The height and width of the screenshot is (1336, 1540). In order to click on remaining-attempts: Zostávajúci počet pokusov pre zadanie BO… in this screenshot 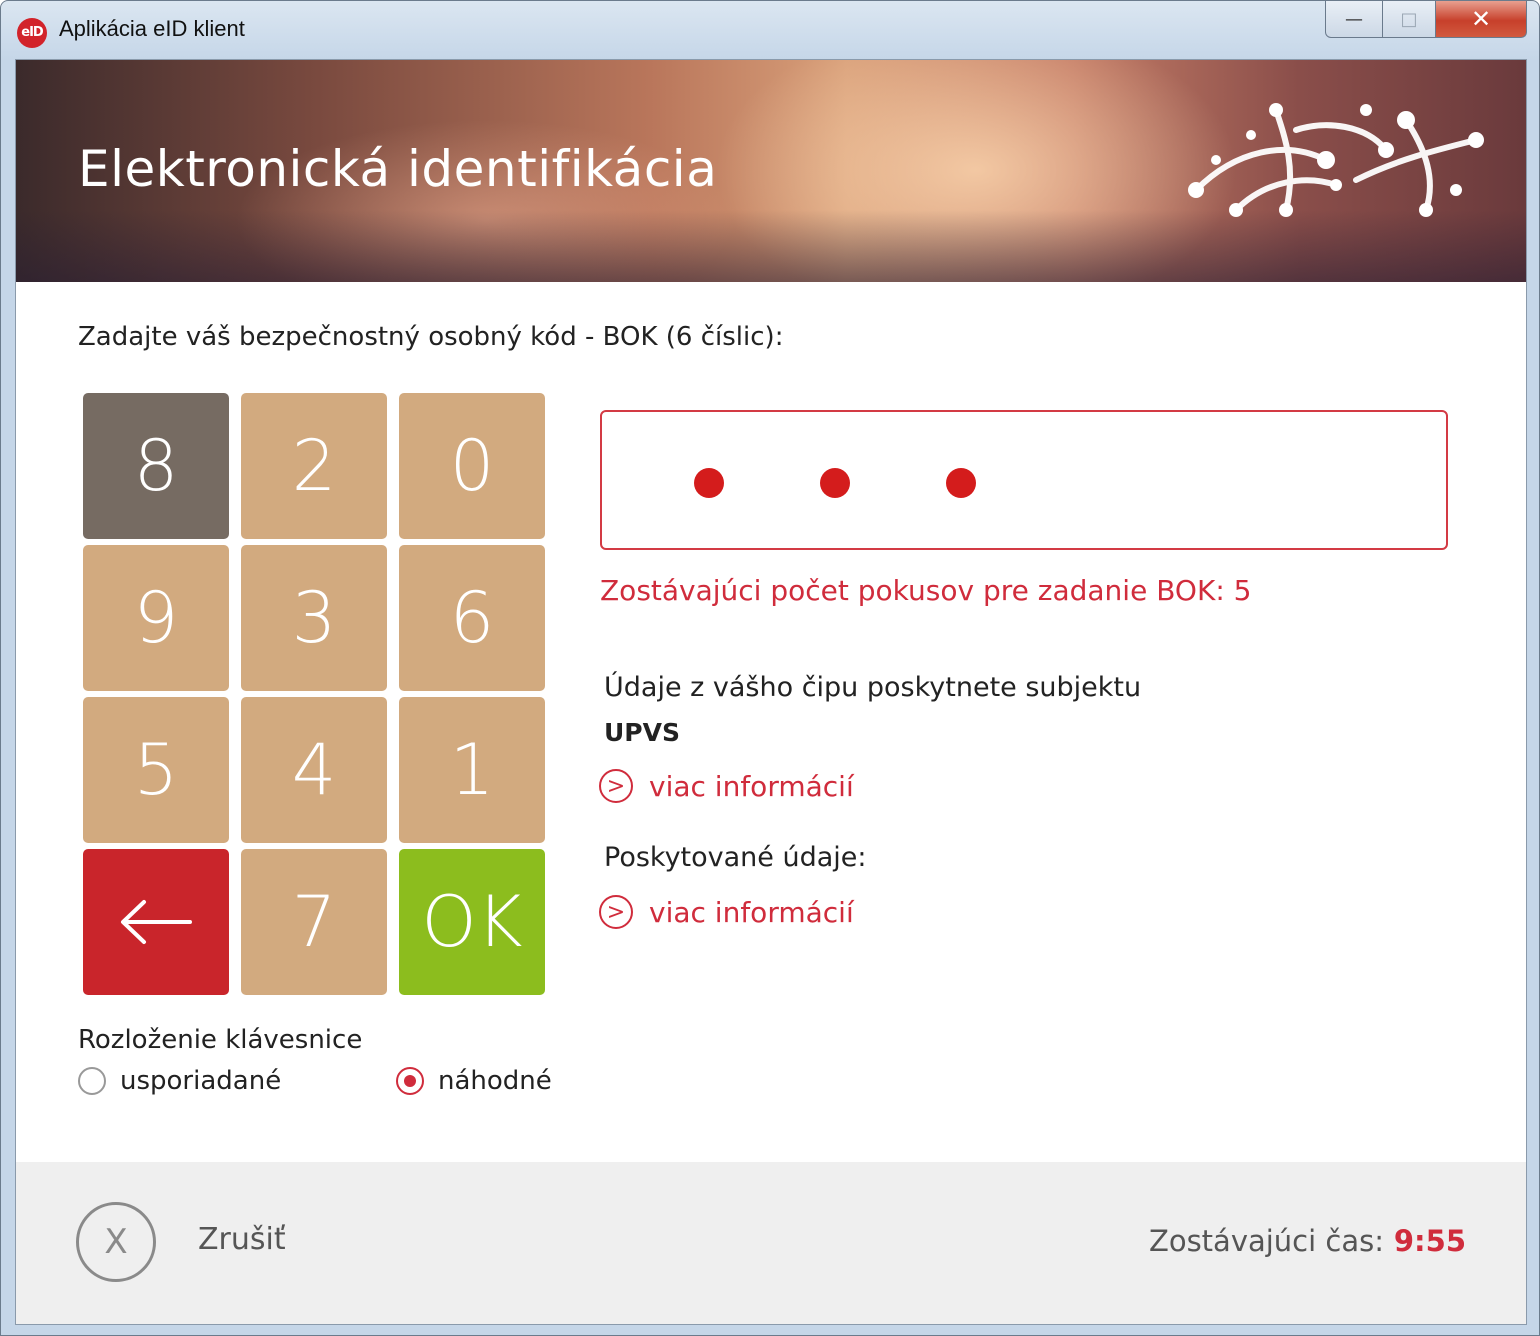, I will do `click(926, 590)`.